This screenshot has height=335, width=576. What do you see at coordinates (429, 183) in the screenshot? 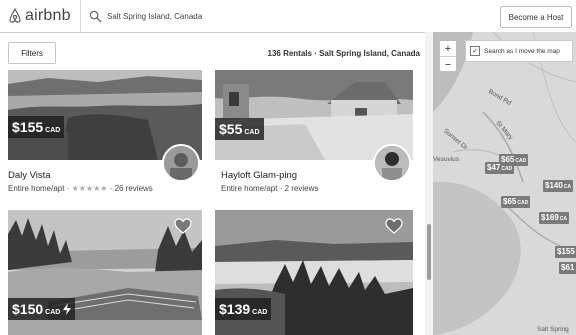
I see `listings-scrollbar` at bounding box center [429, 183].